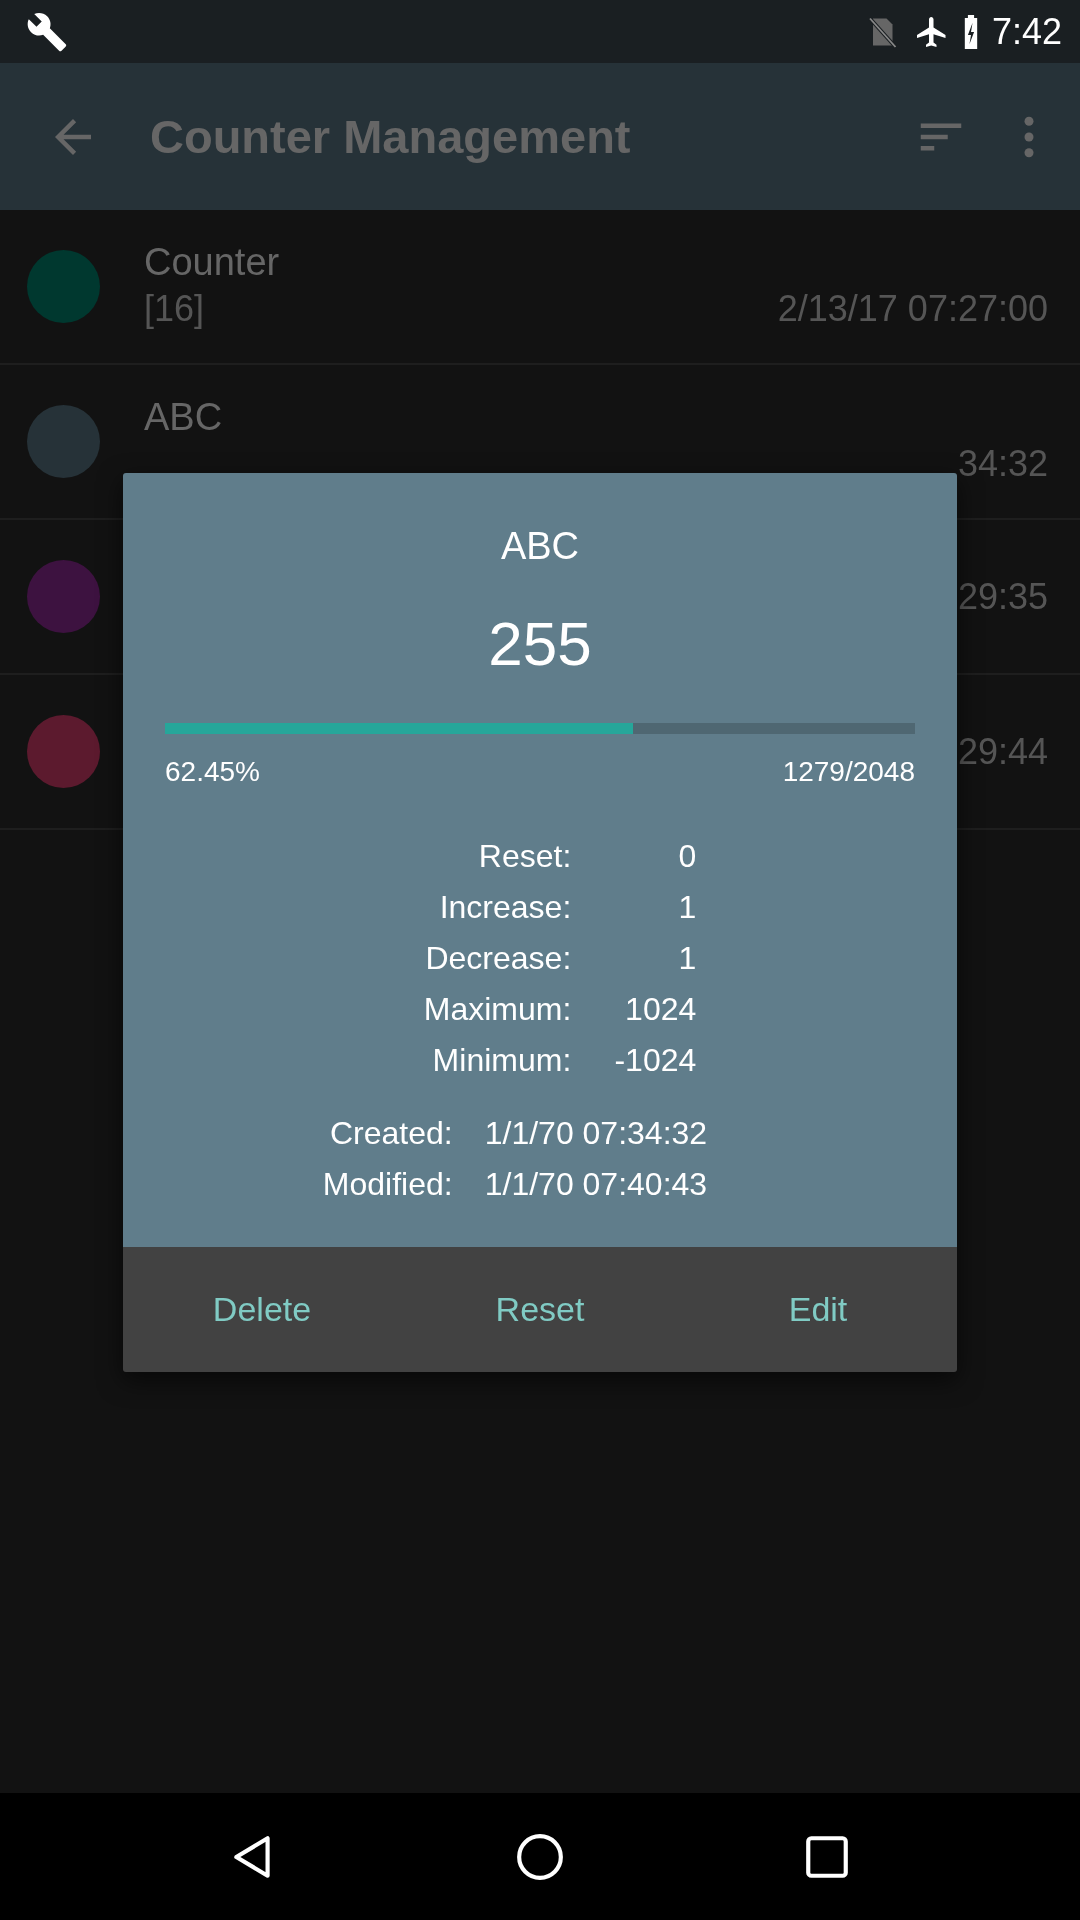 Image resolution: width=1080 pixels, height=1920 pixels. What do you see at coordinates (1002, 464) in the screenshot?
I see `counter-date: 34:32` at bounding box center [1002, 464].